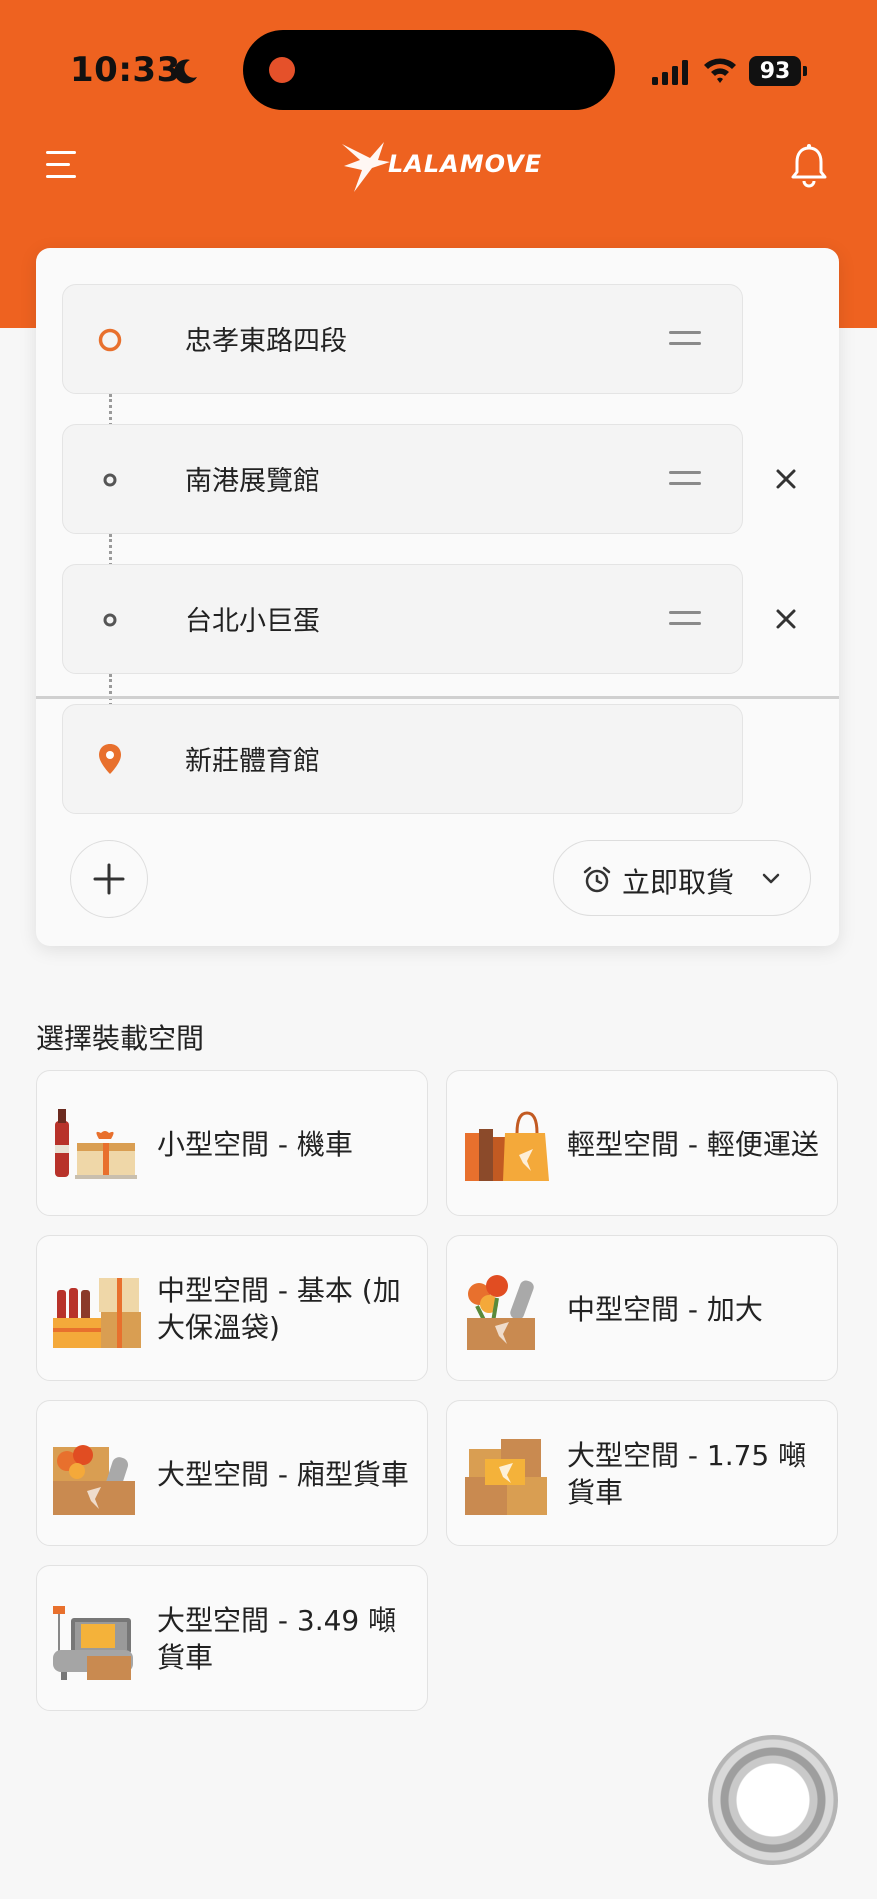 This screenshot has height=1899, width=877. Describe the element at coordinates (283, 1474) in the screenshot. I see `vehicle-option-label: 大型空間 - 廂型貨車` at that location.